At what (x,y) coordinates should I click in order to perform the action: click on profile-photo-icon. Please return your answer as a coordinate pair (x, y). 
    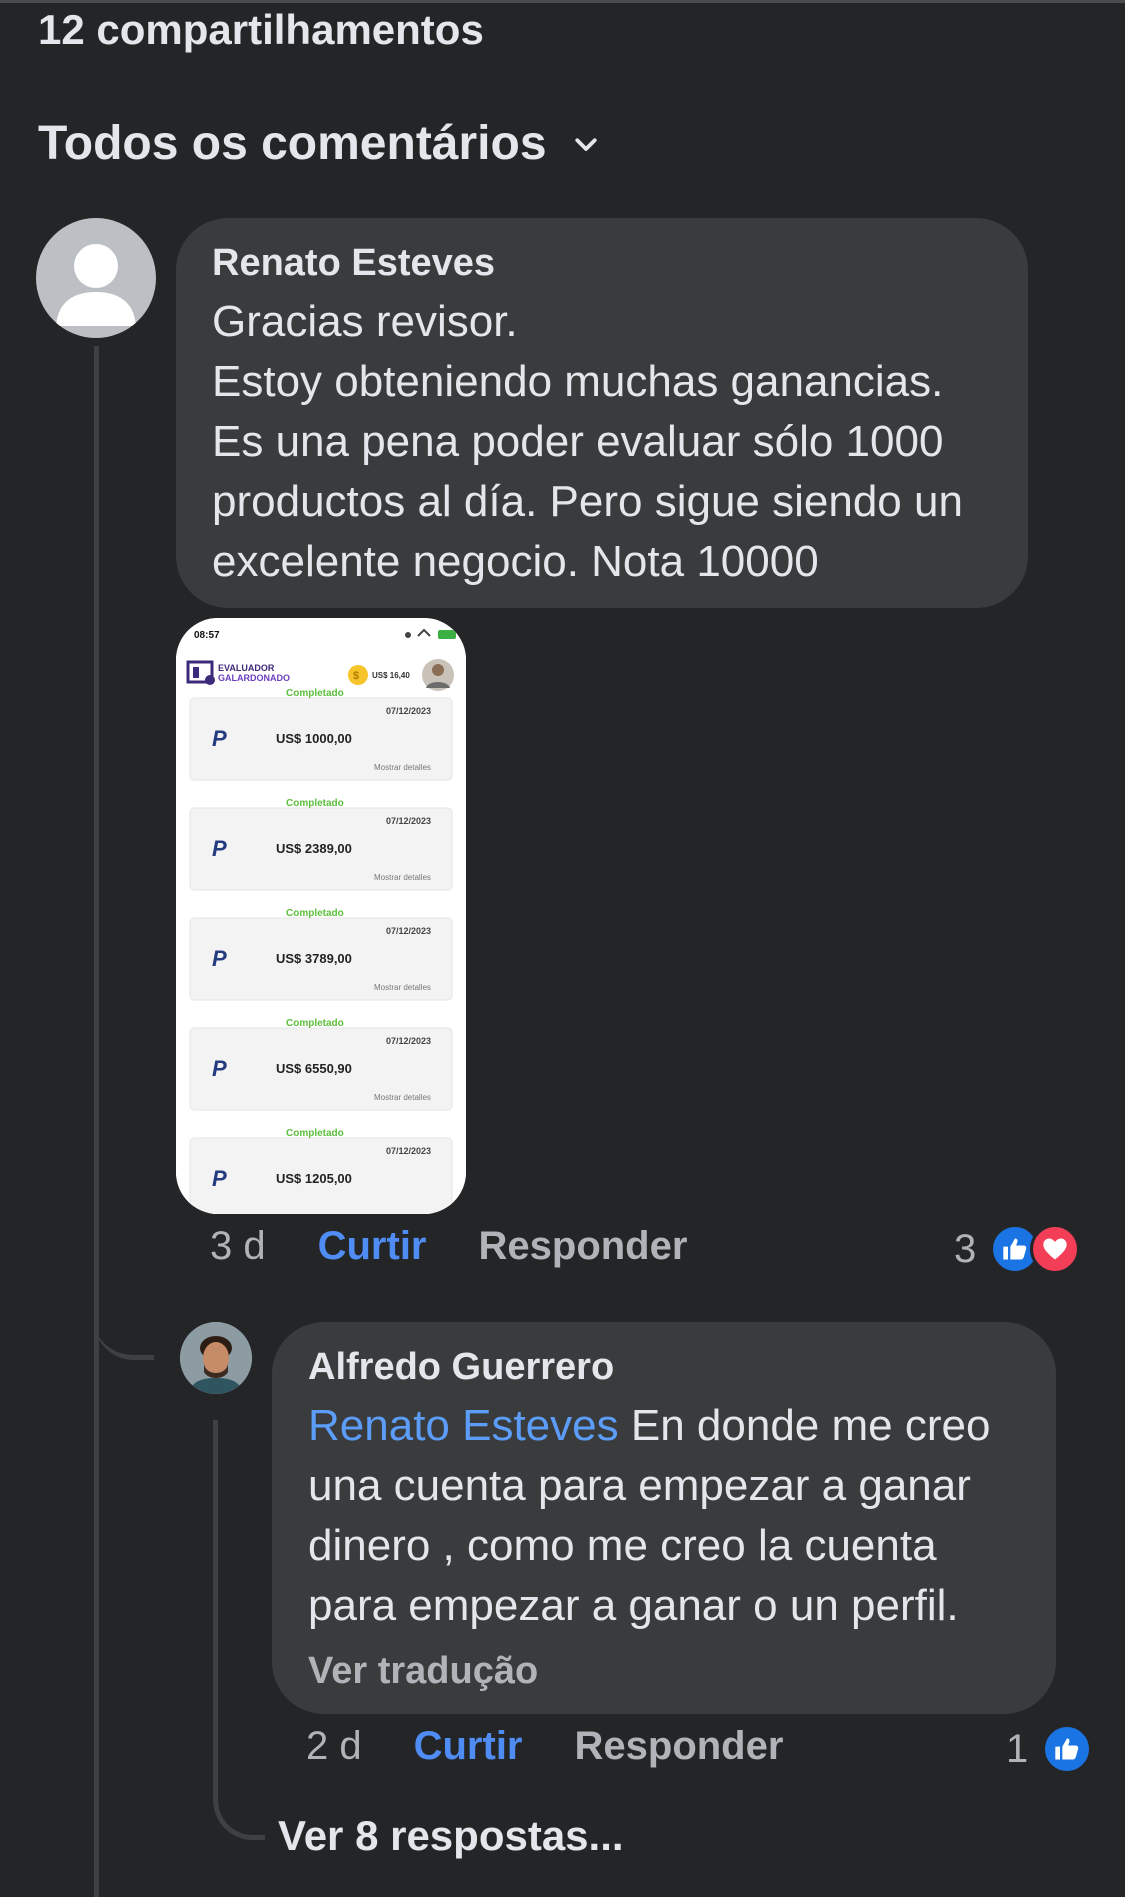
    Looking at the image, I should click on (216, 1358).